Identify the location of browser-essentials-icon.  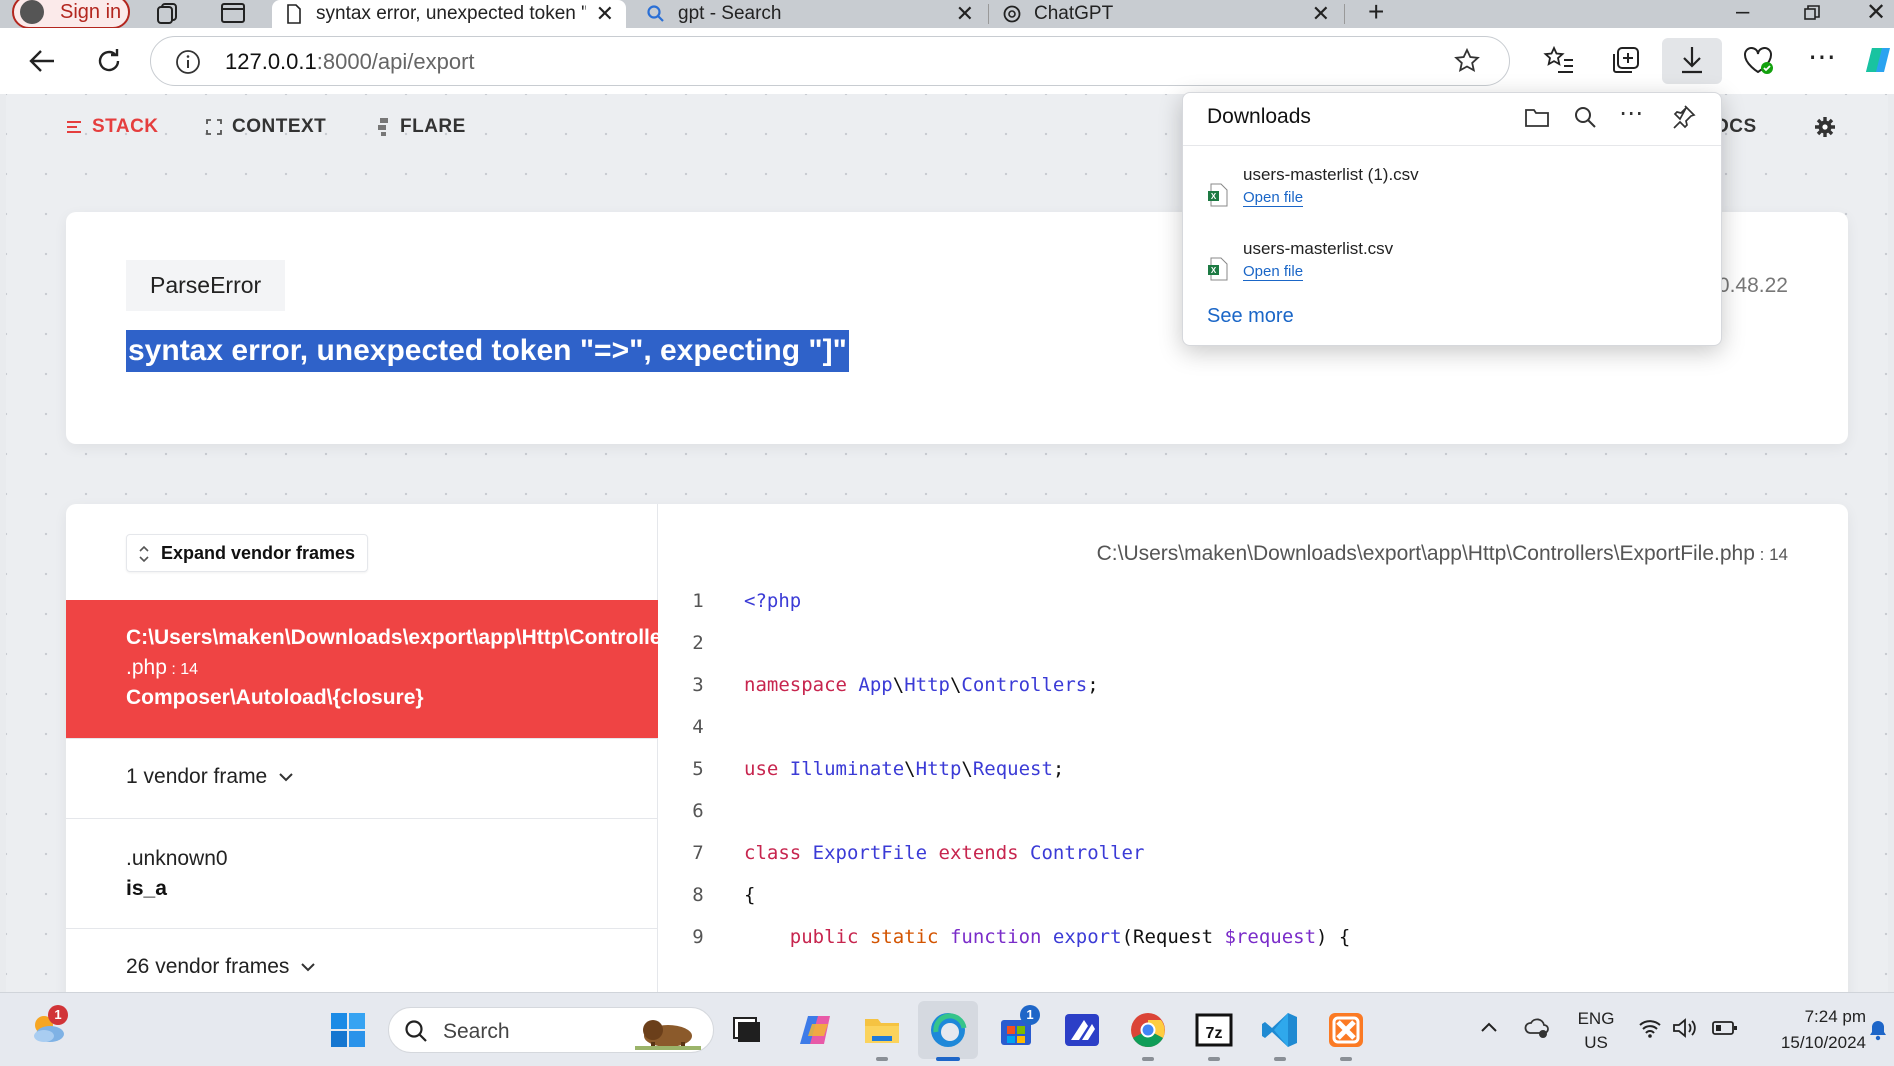
(1758, 60).